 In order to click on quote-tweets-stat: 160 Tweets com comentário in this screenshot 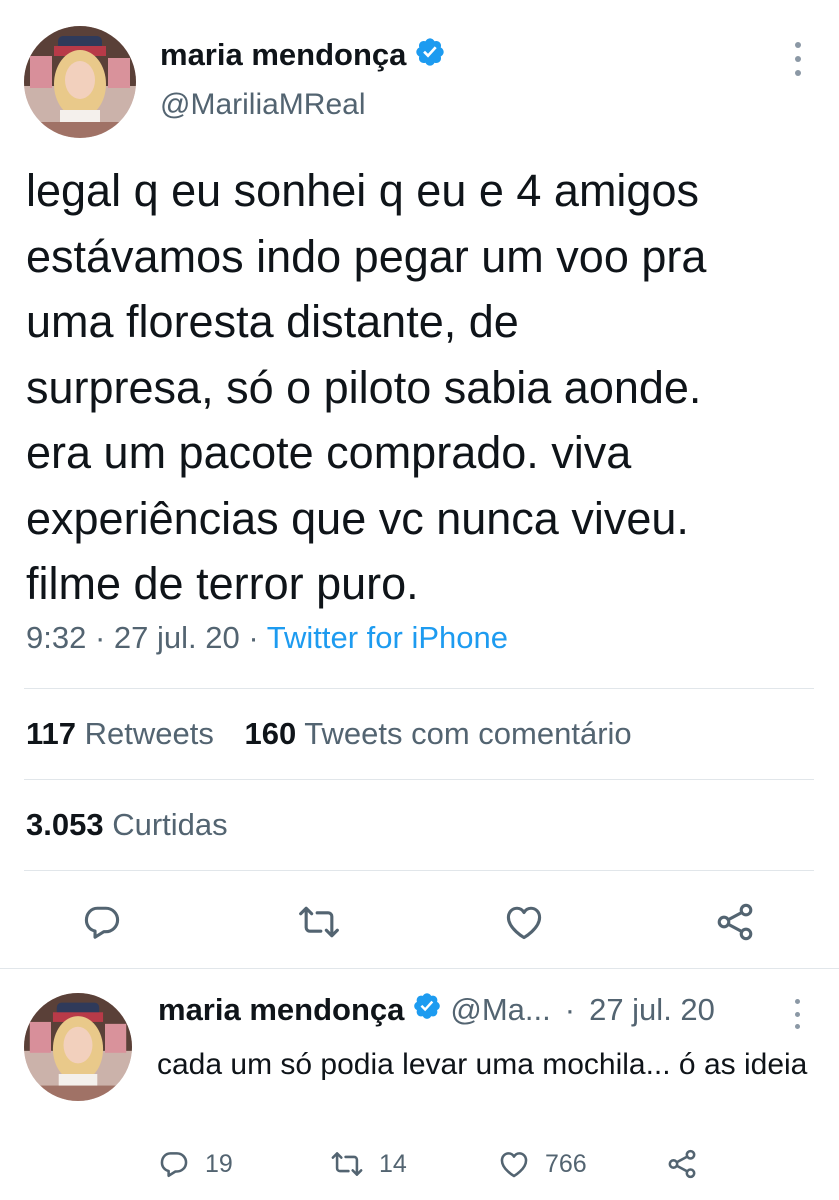, I will do `click(438, 733)`.